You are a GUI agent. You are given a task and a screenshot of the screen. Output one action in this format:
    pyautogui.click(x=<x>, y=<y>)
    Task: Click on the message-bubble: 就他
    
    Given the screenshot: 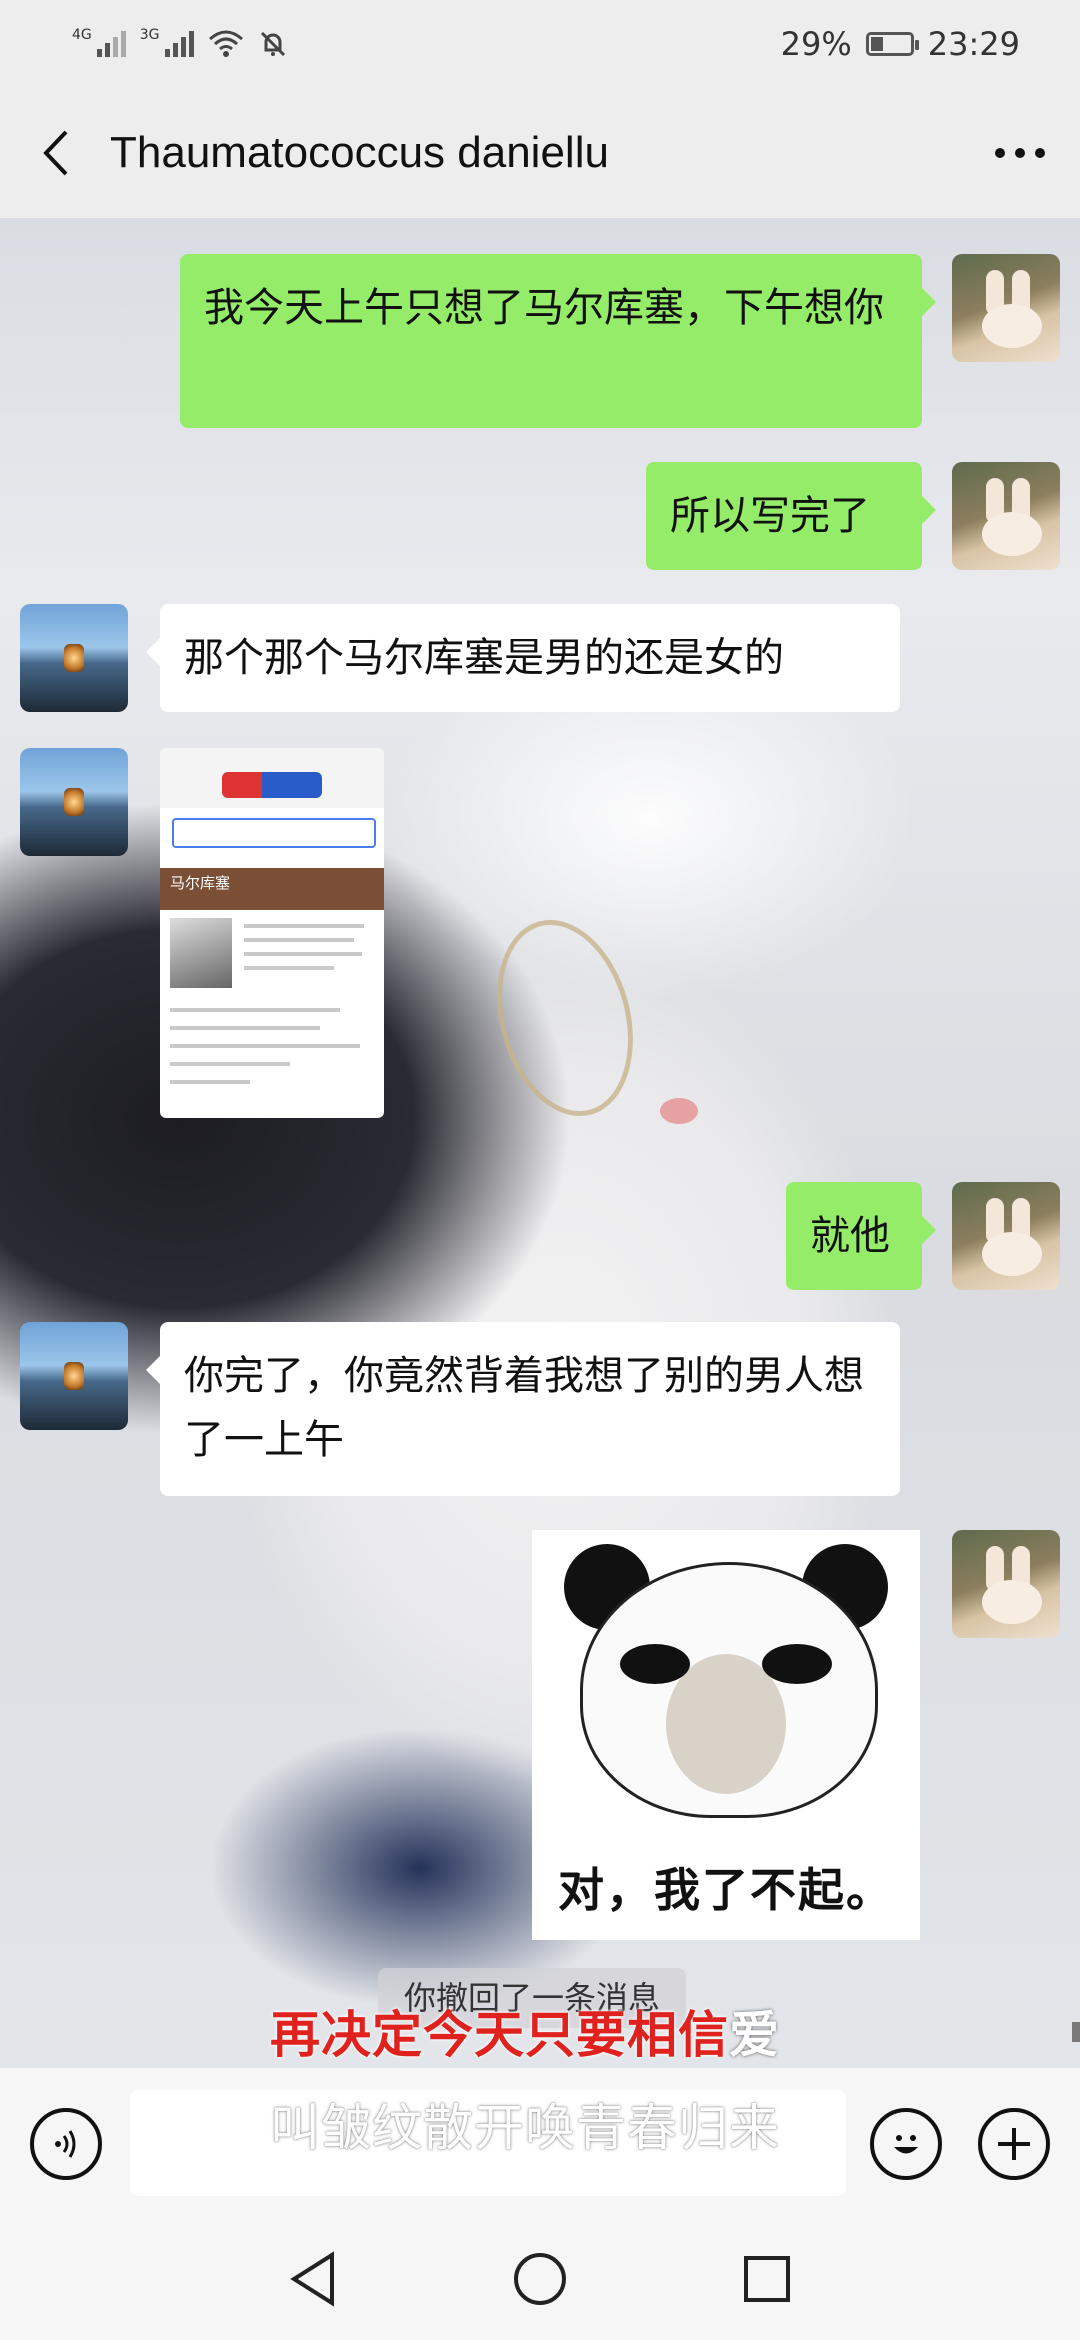 What is the action you would take?
    pyautogui.click(x=861, y=1236)
    